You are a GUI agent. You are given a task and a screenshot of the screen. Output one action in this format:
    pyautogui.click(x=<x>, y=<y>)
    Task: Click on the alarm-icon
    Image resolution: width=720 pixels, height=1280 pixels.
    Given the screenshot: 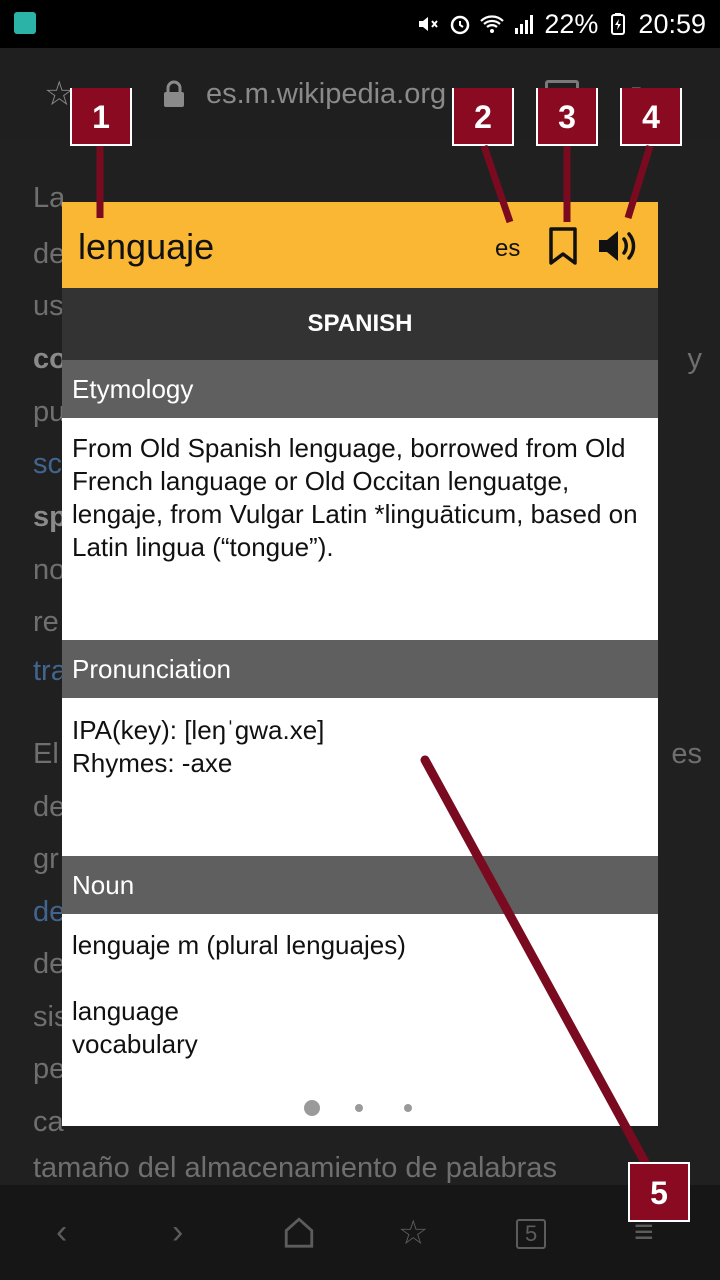 What is the action you would take?
    pyautogui.click(x=460, y=25)
    